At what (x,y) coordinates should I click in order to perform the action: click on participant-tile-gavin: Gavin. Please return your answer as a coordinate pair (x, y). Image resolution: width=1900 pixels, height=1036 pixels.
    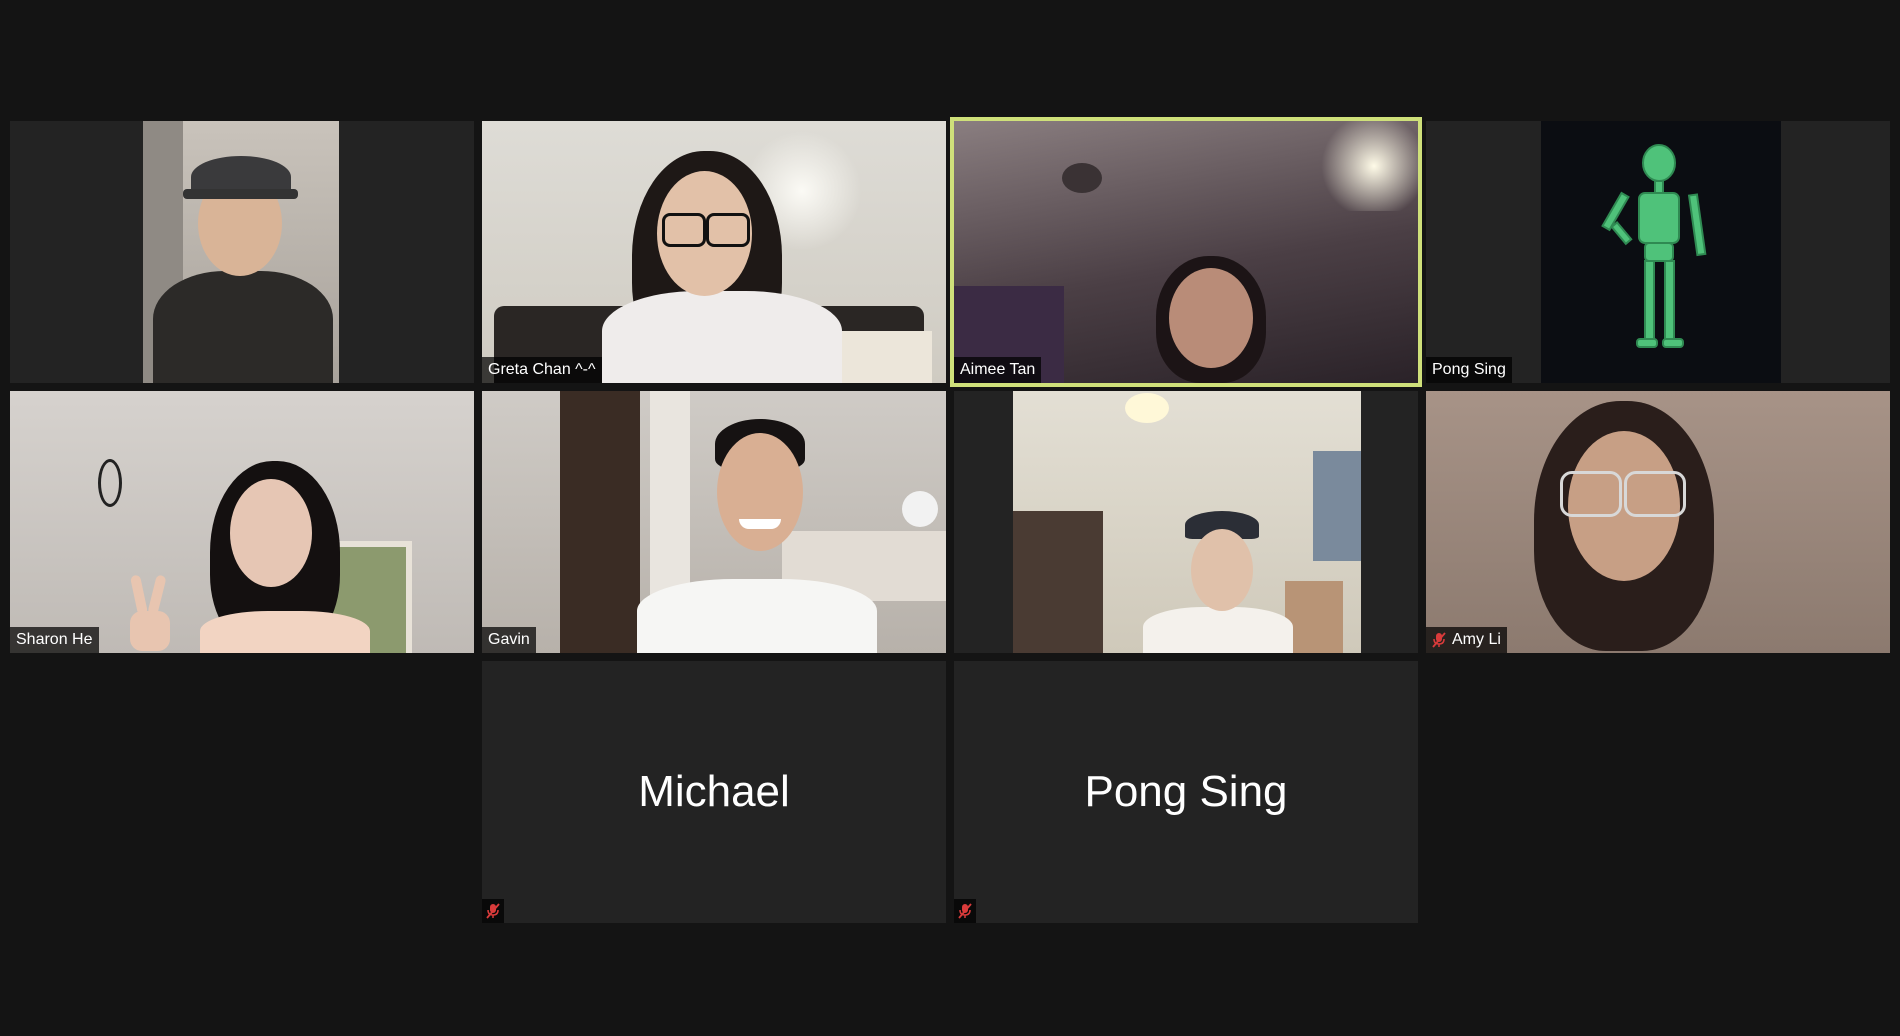
    Looking at the image, I should click on (714, 522).